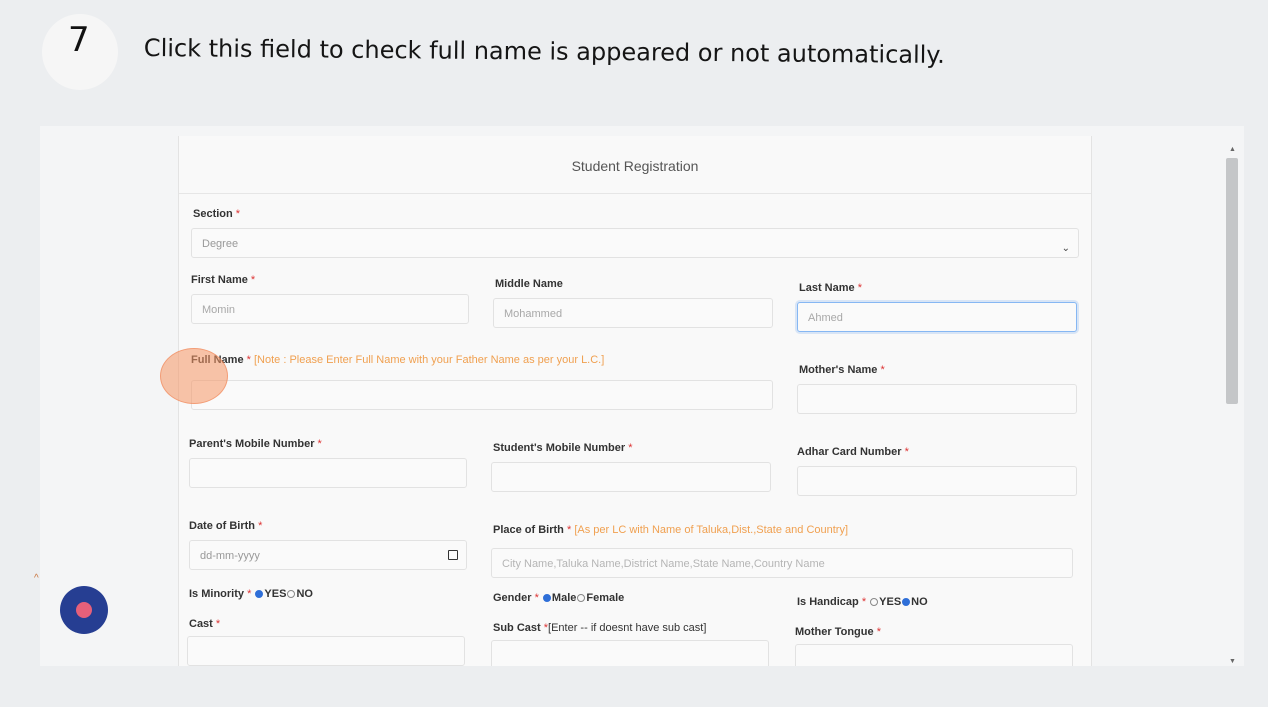  I want to click on student-mobile-label: Student's Mobile Number *, so click(563, 448).